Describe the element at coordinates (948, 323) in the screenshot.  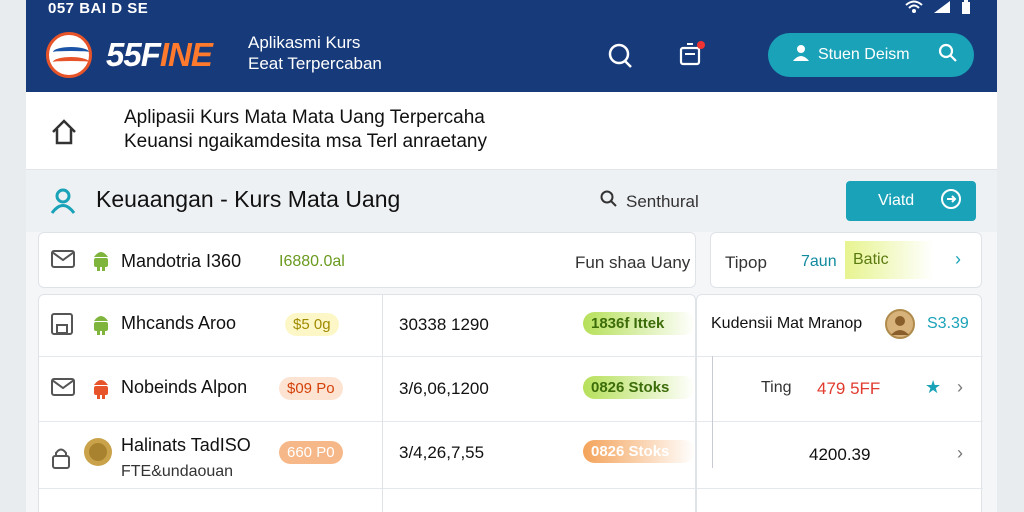
I see `panel-title-value: S3.39` at that location.